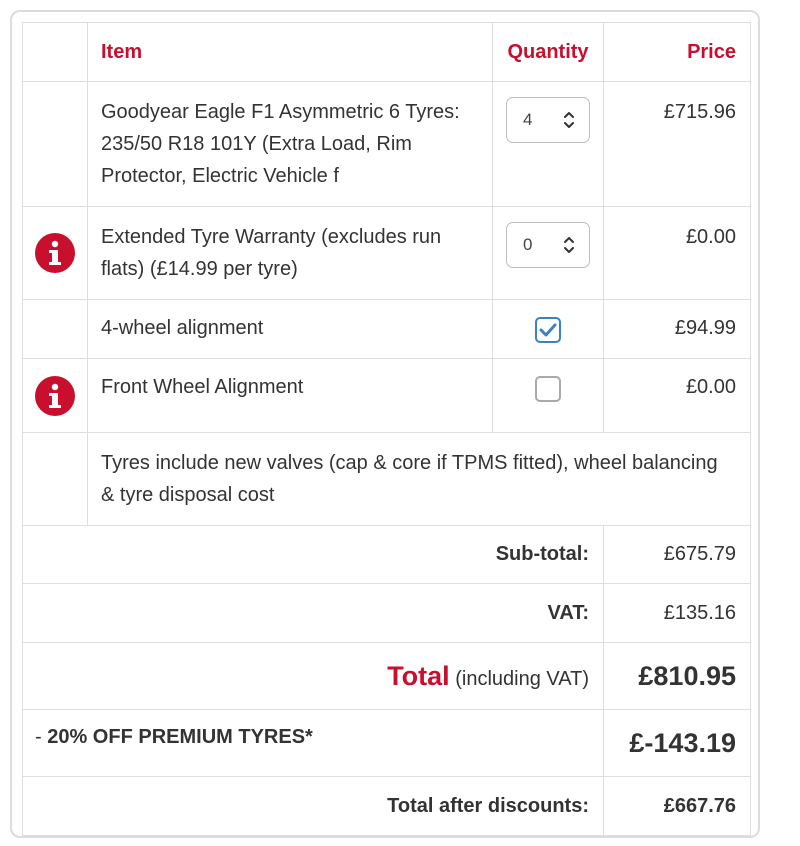 Image resolution: width=800 pixels, height=846 pixels. What do you see at coordinates (313, 806) in the screenshot?
I see `after-discounts-label: Total after discounts:` at bounding box center [313, 806].